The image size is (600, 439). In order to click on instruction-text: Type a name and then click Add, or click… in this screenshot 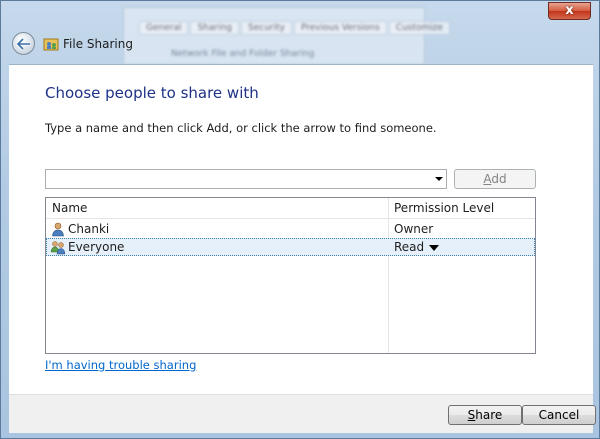, I will do `click(241, 128)`.